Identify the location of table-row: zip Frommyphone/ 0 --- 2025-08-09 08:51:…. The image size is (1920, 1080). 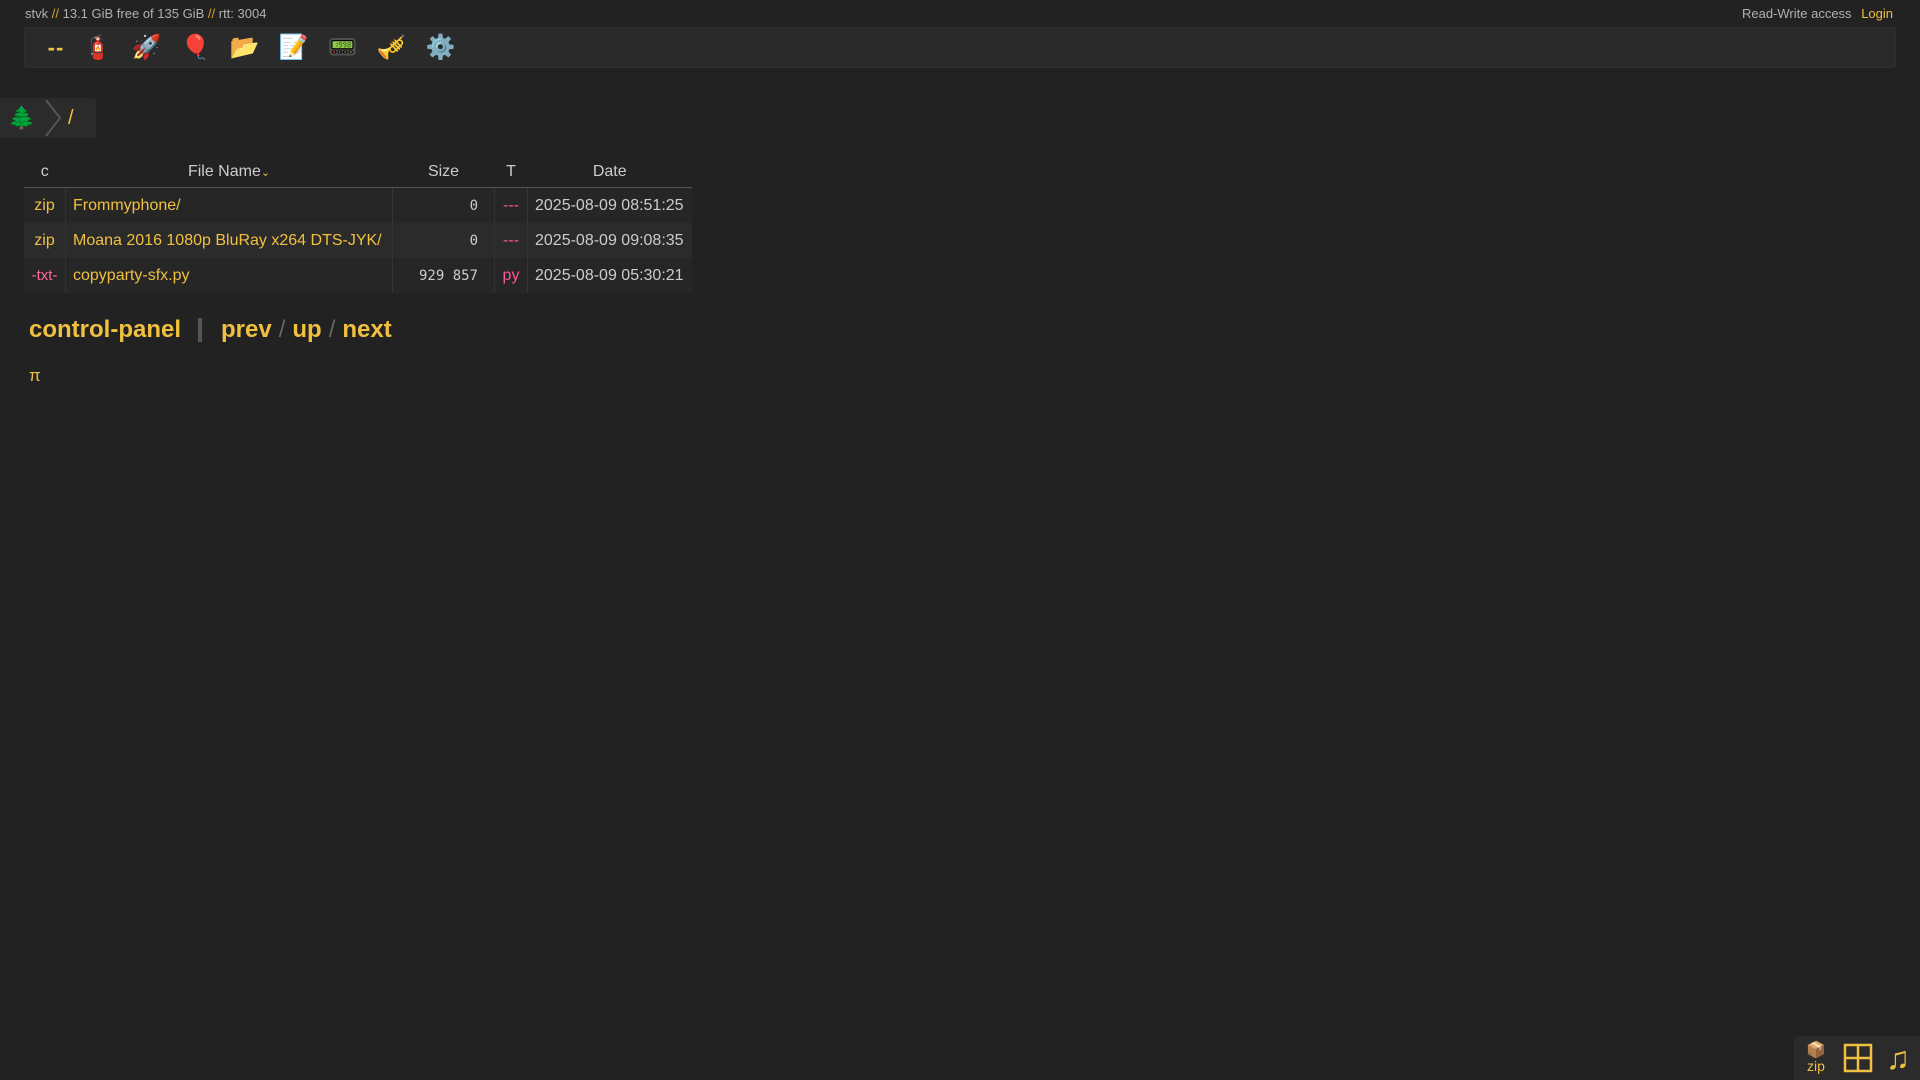
(358, 205).